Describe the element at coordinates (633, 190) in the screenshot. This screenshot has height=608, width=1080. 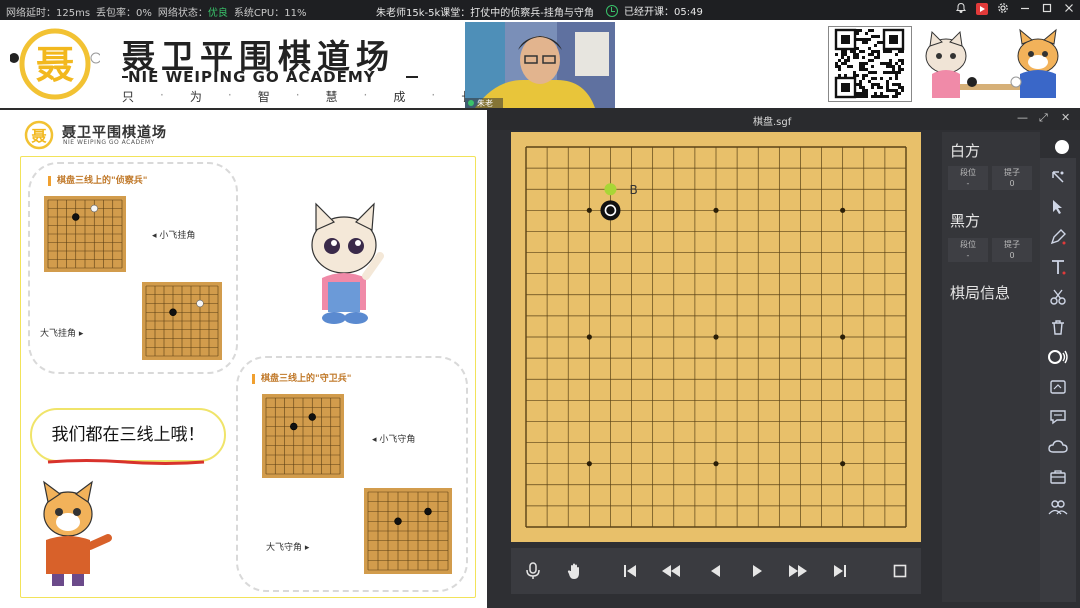
I see `marker-label: B` at that location.